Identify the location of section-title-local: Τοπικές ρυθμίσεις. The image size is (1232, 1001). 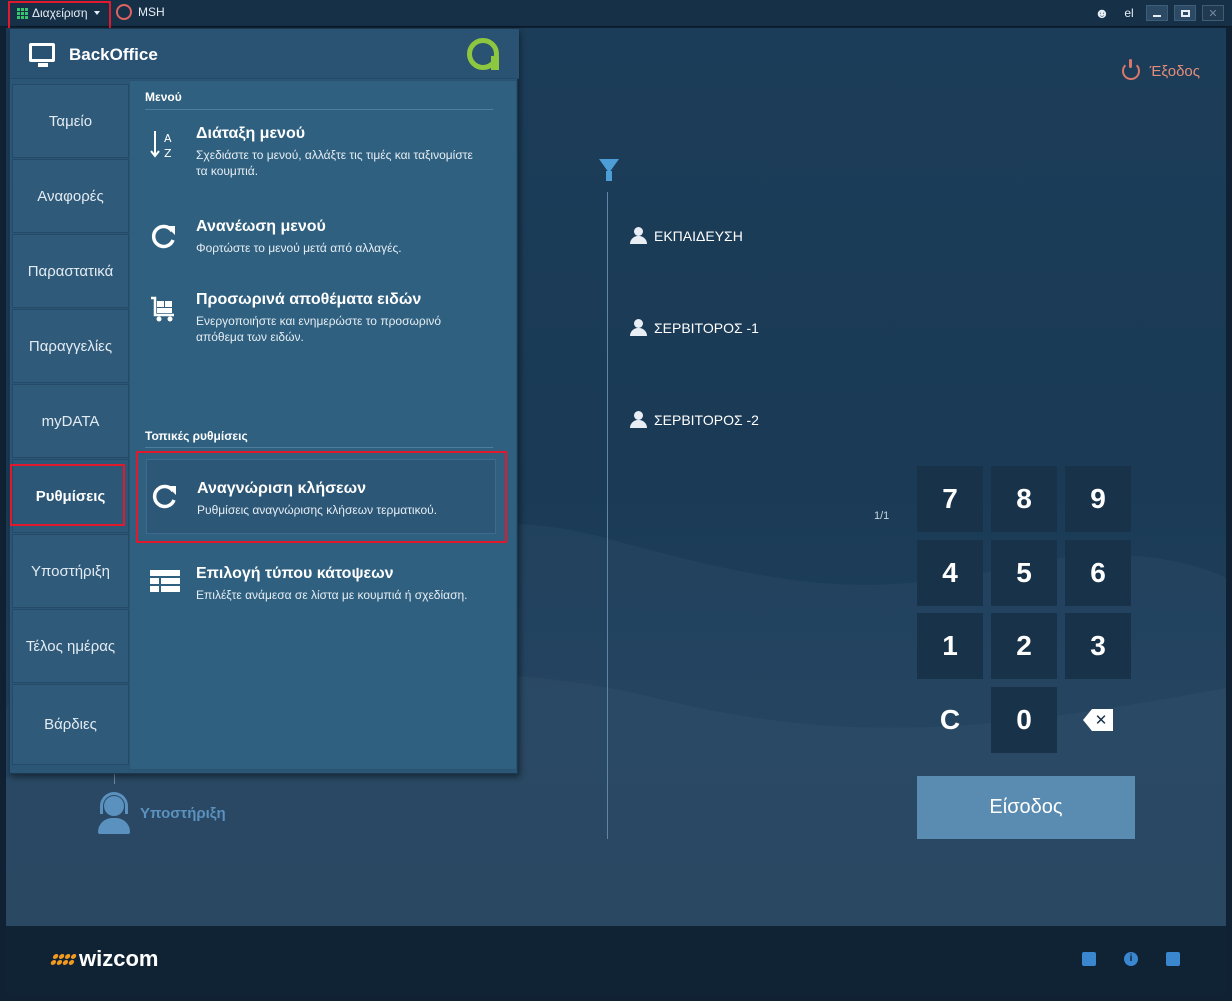
(196, 436).